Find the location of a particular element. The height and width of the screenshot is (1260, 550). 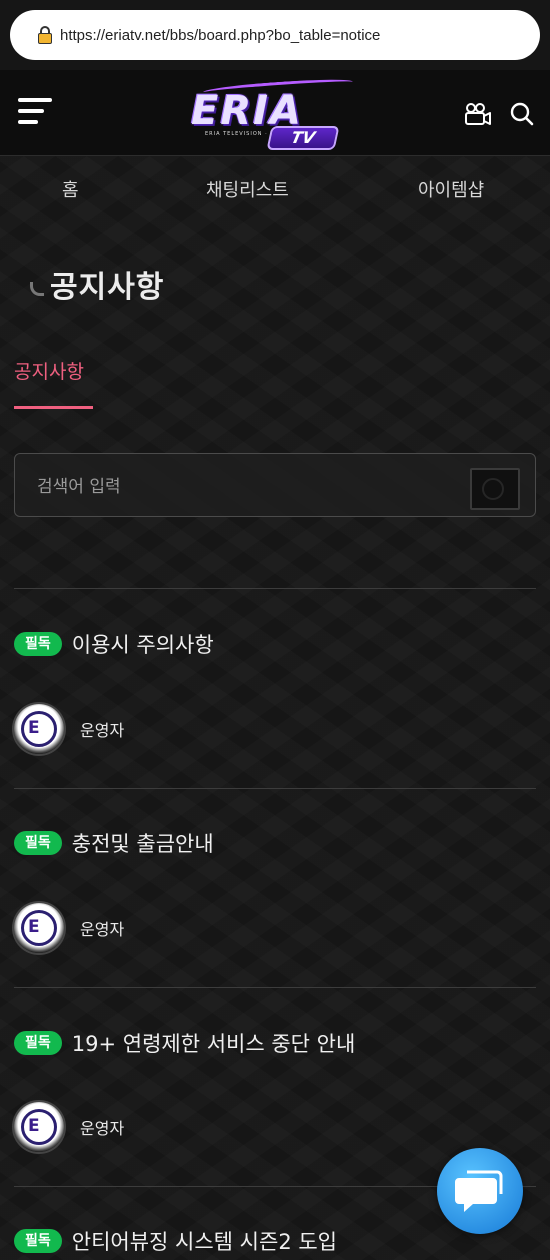

lock-icon is located at coordinates (45, 35).